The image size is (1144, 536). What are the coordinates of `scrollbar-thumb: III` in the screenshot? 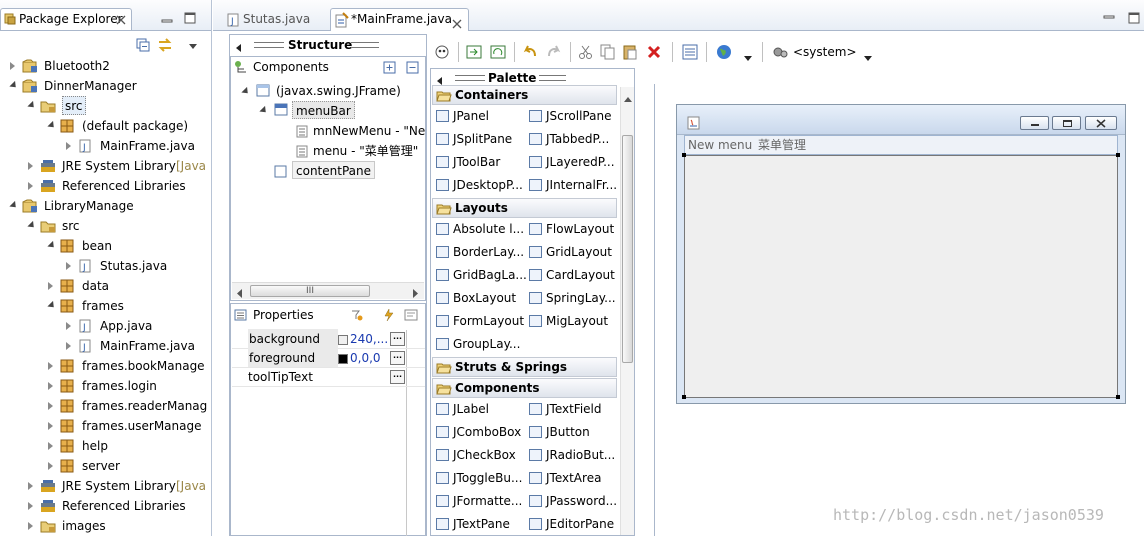 It's located at (310, 291).